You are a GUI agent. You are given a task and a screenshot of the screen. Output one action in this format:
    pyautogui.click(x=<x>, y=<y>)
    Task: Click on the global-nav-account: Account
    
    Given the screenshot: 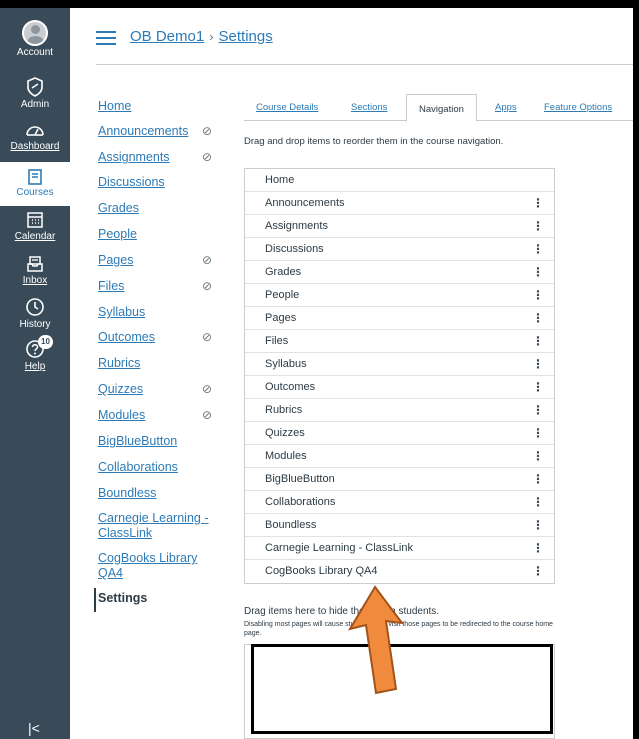 What is the action you would take?
    pyautogui.click(x=35, y=39)
    